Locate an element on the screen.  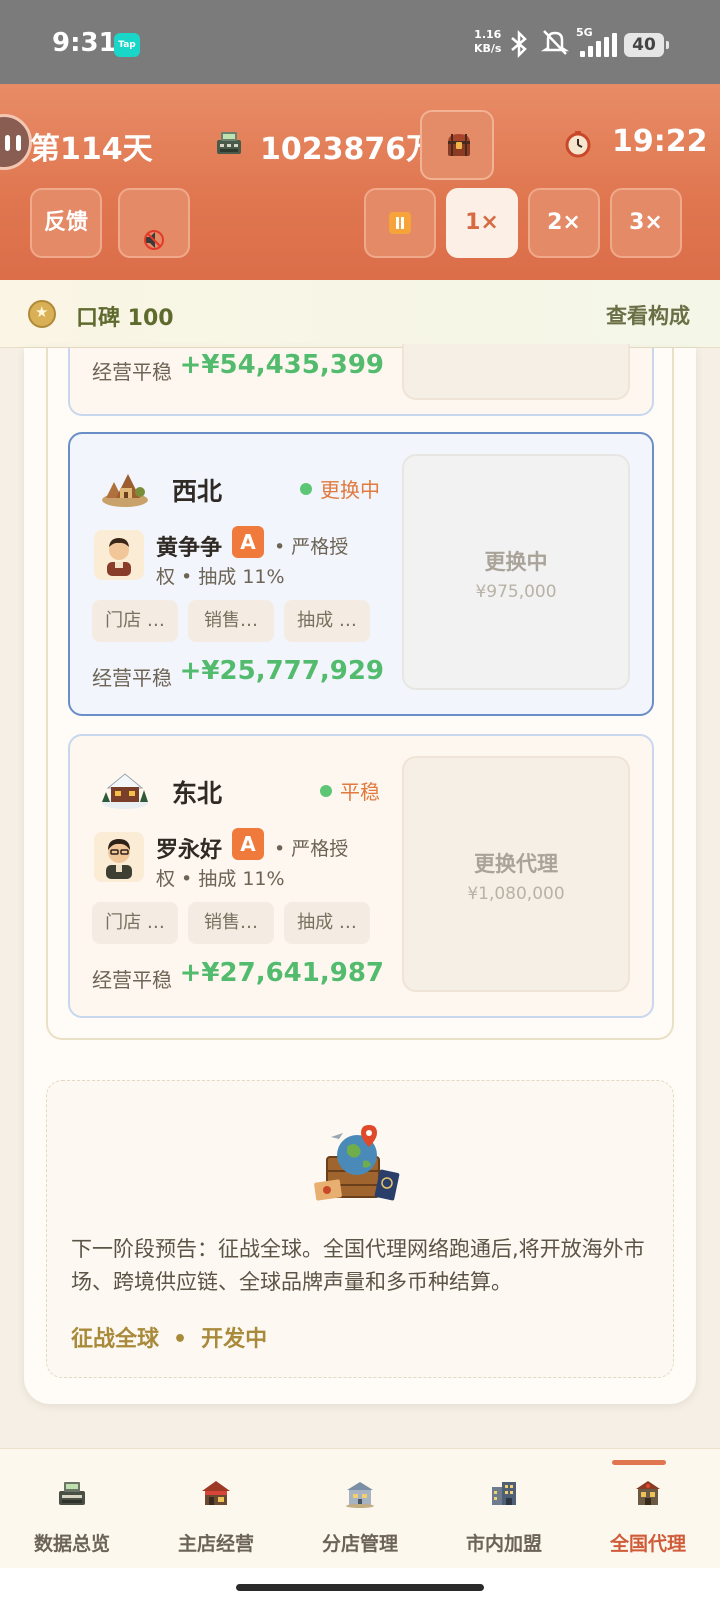
city-franchise-icon is located at coordinates (504, 1493).